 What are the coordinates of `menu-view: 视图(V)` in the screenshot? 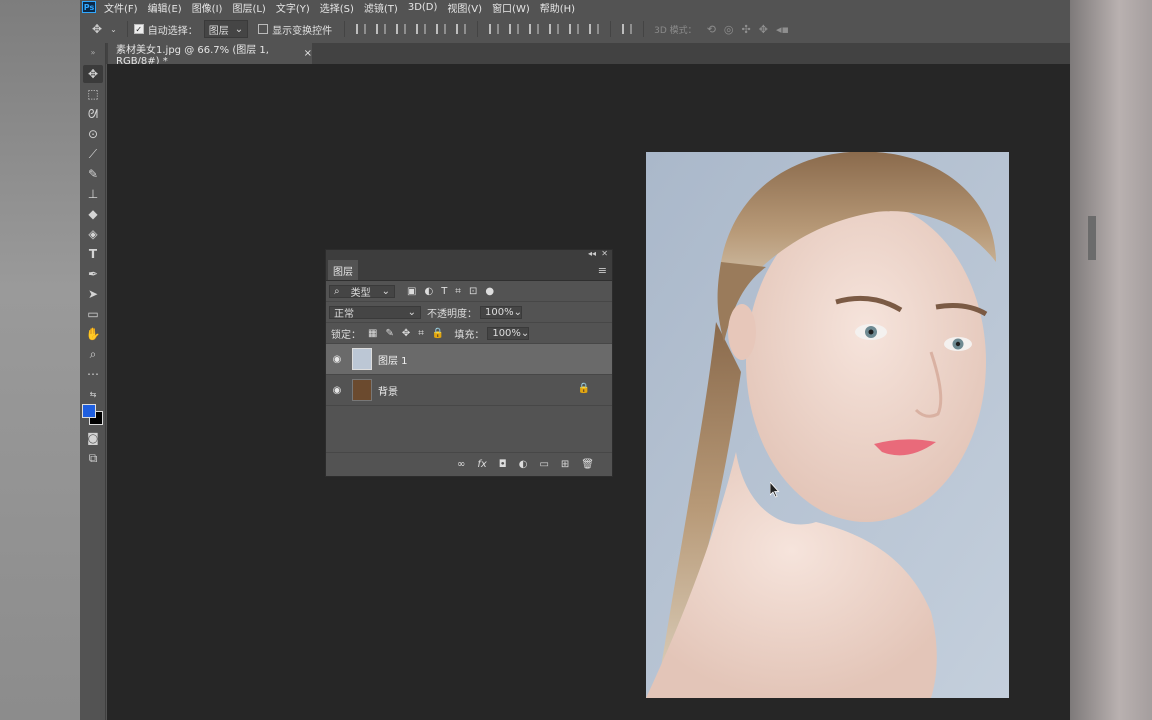 It's located at (464, 7).